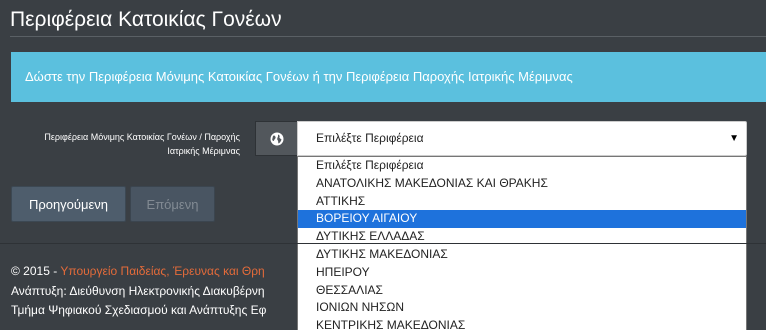 The image size is (766, 330). What do you see at coordinates (522, 184) in the screenshot?
I see `dropdown-option: ΑΝΑΤΟΛΙΚΗΣ ΜΑΚΕΔΟΝΙΑΣ ΚΑΙ ΘΡΑΚΗΣ` at bounding box center [522, 184].